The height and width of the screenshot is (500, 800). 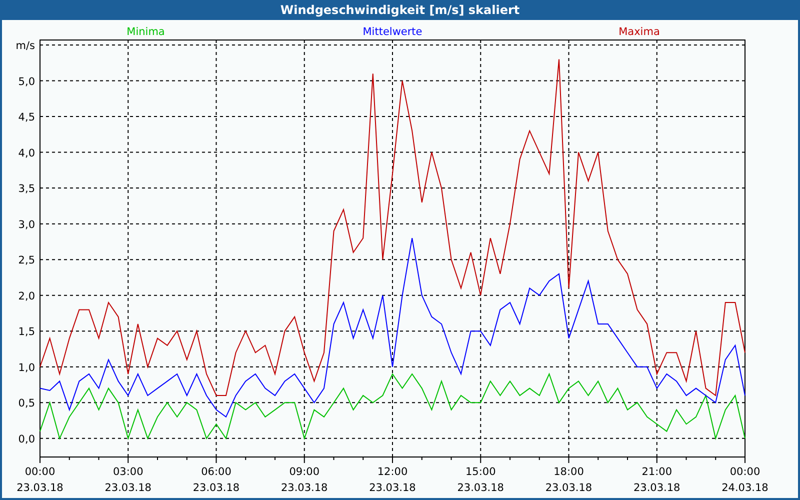 I want to click on x-tick-label: 00:00 23.03.18, so click(x=40, y=480).